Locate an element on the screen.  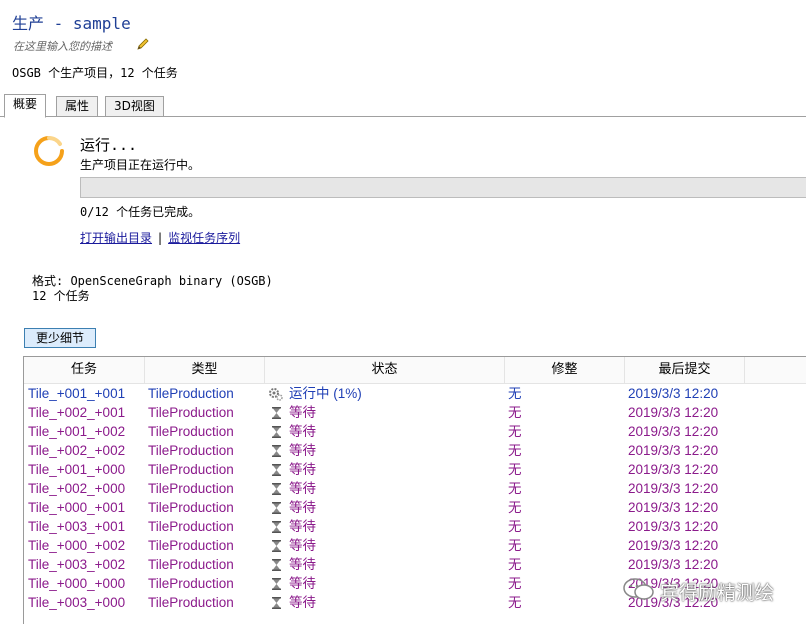
column-header-task: 任务 is located at coordinates (84, 370).